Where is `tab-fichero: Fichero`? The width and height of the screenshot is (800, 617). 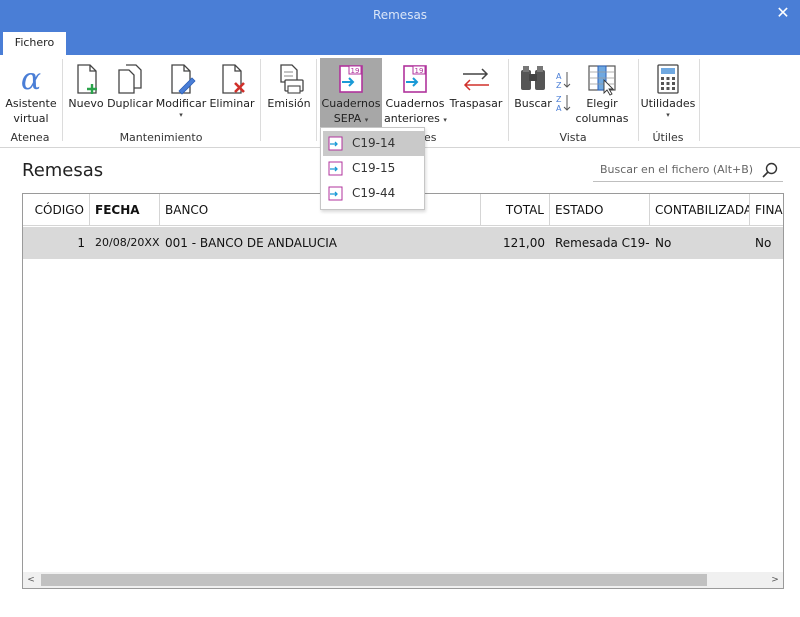 tab-fichero: Fichero is located at coordinates (34, 43).